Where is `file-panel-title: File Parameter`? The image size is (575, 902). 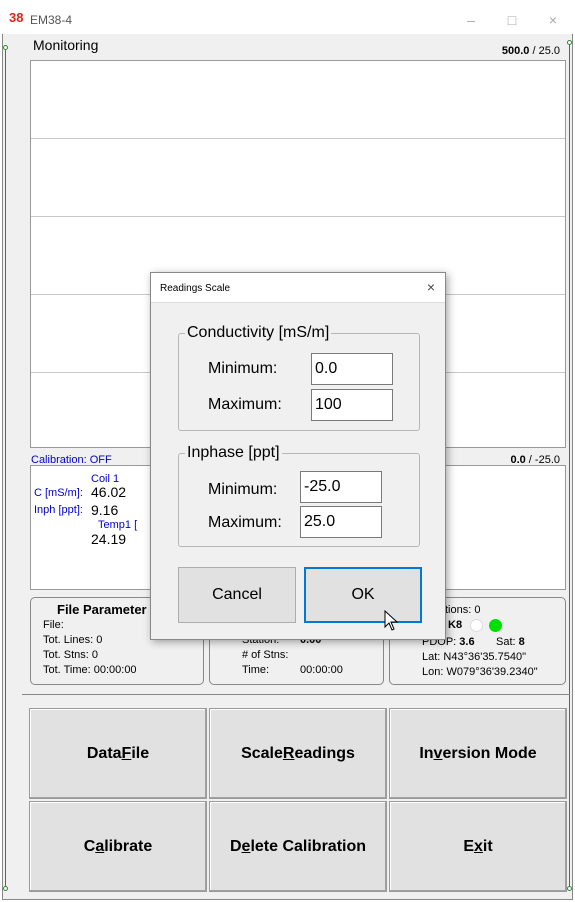 file-panel-title: File Parameter is located at coordinates (102, 609).